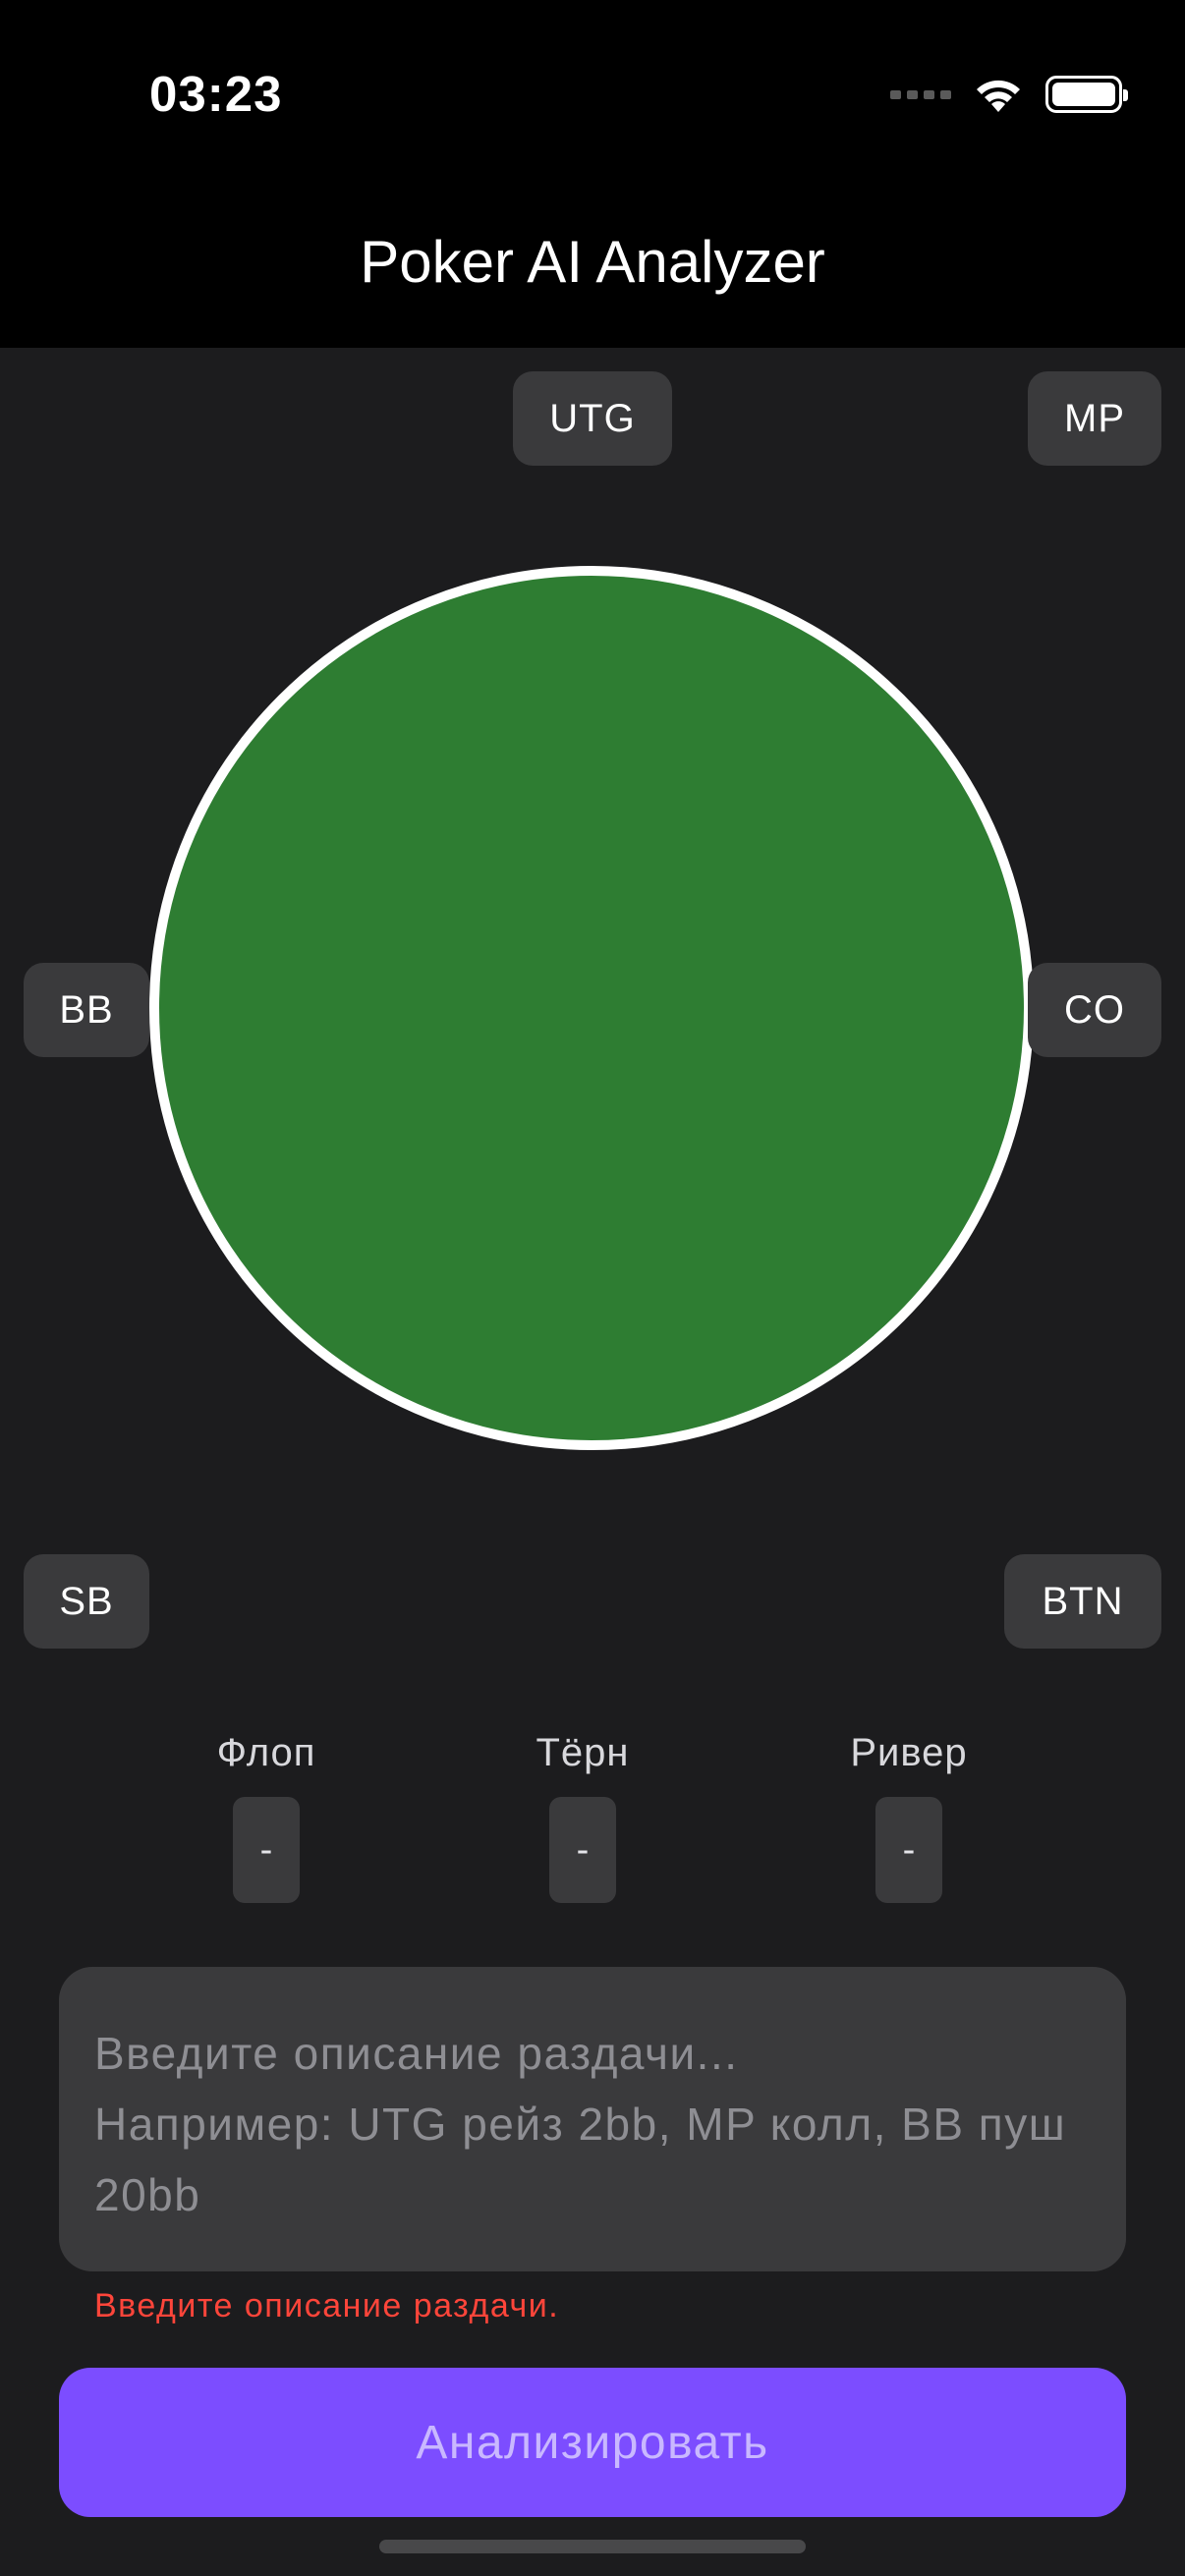  What do you see at coordinates (999, 94) in the screenshot?
I see `wifi-icon` at bounding box center [999, 94].